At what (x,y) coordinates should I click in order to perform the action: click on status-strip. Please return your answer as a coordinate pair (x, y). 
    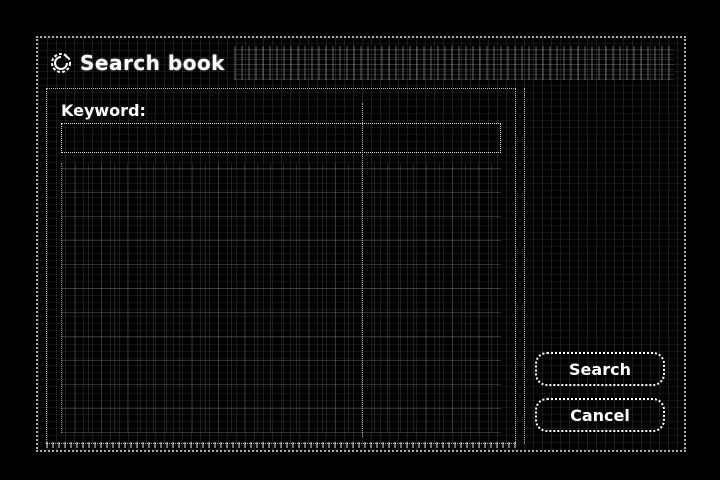
    Looking at the image, I should click on (281, 445).